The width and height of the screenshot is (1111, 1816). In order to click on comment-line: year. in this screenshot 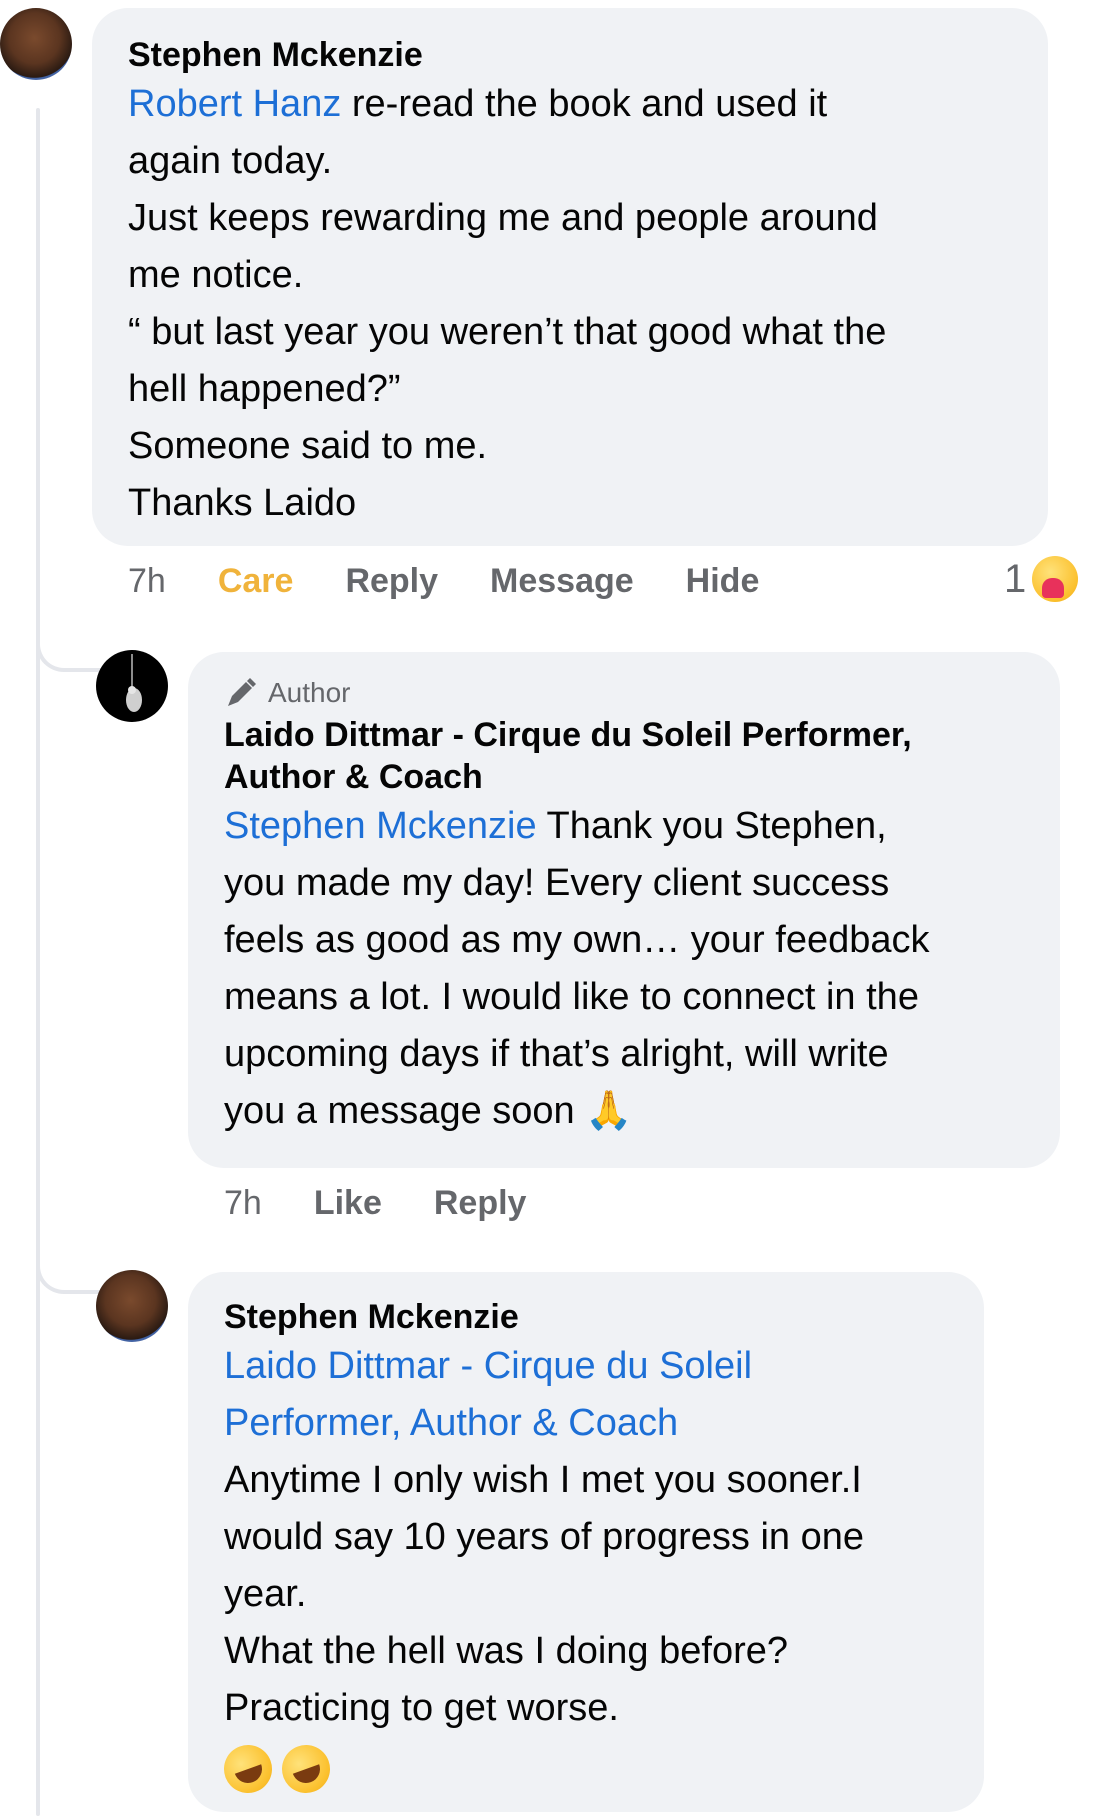, I will do `click(265, 1594)`.